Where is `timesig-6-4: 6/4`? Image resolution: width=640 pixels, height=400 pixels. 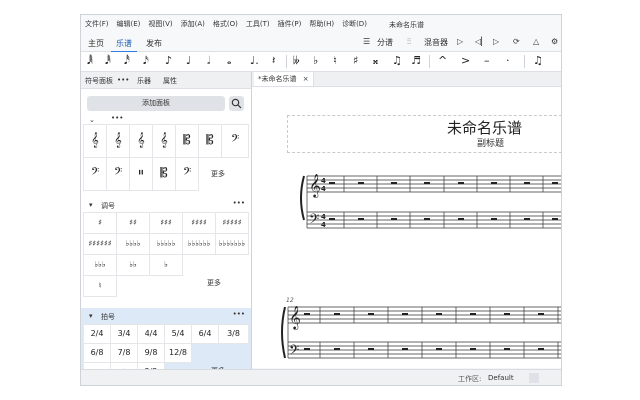 timesig-6-4: 6/4 is located at coordinates (205, 334).